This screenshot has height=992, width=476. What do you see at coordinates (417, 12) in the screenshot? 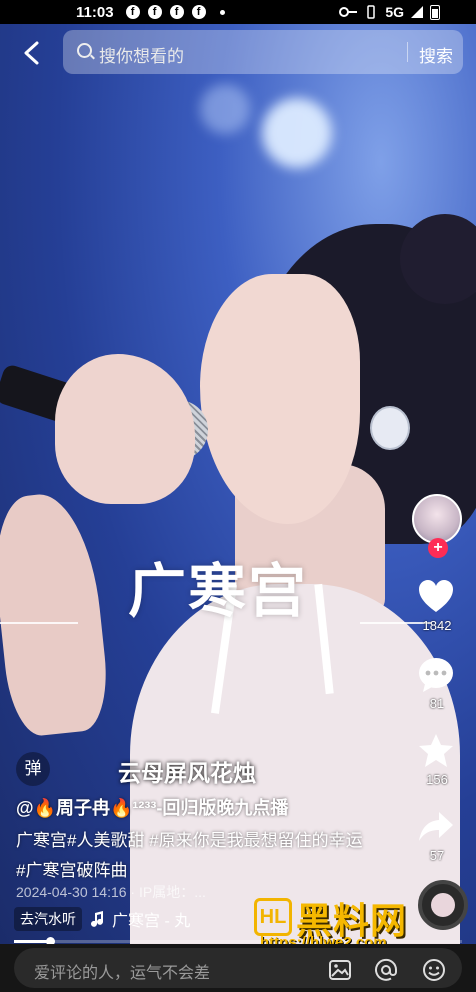
I see `signal-icon` at bounding box center [417, 12].